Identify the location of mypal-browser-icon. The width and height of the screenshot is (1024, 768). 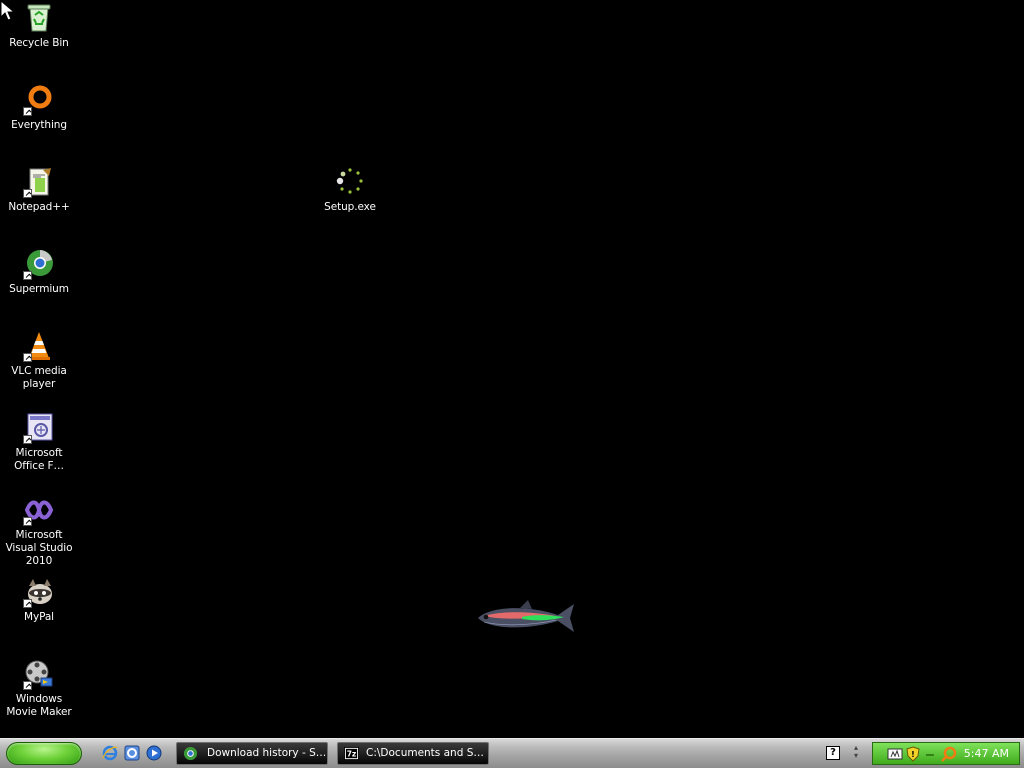
(39, 592).